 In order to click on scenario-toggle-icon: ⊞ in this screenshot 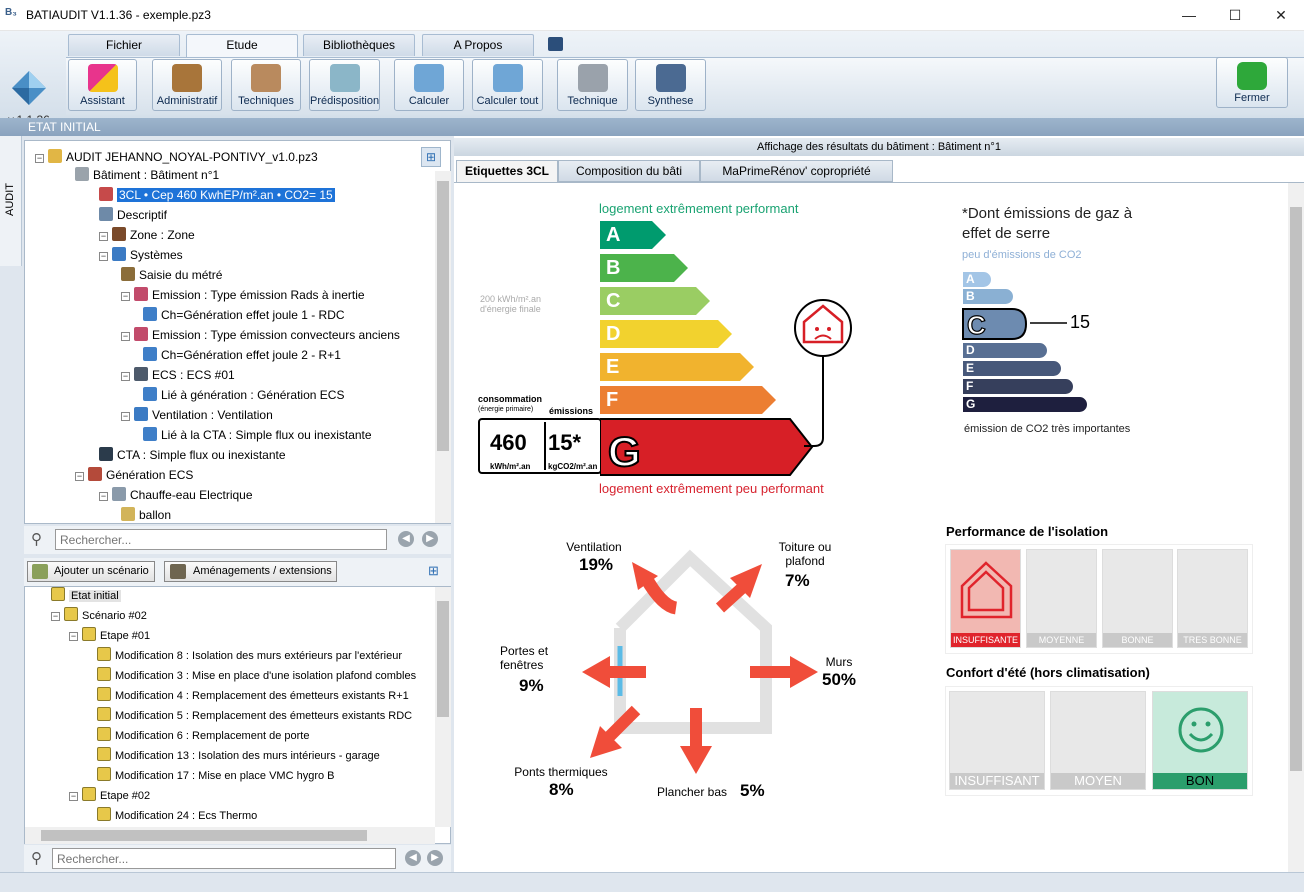, I will do `click(433, 571)`.